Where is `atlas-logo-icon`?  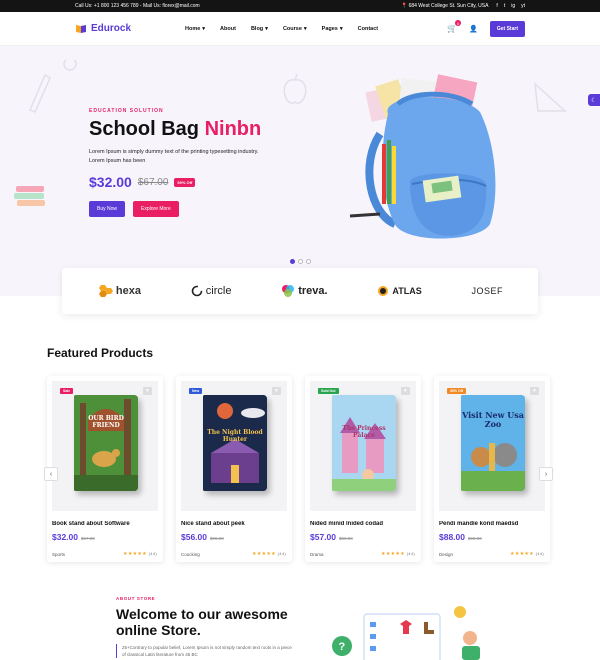 atlas-logo-icon is located at coordinates (383, 291).